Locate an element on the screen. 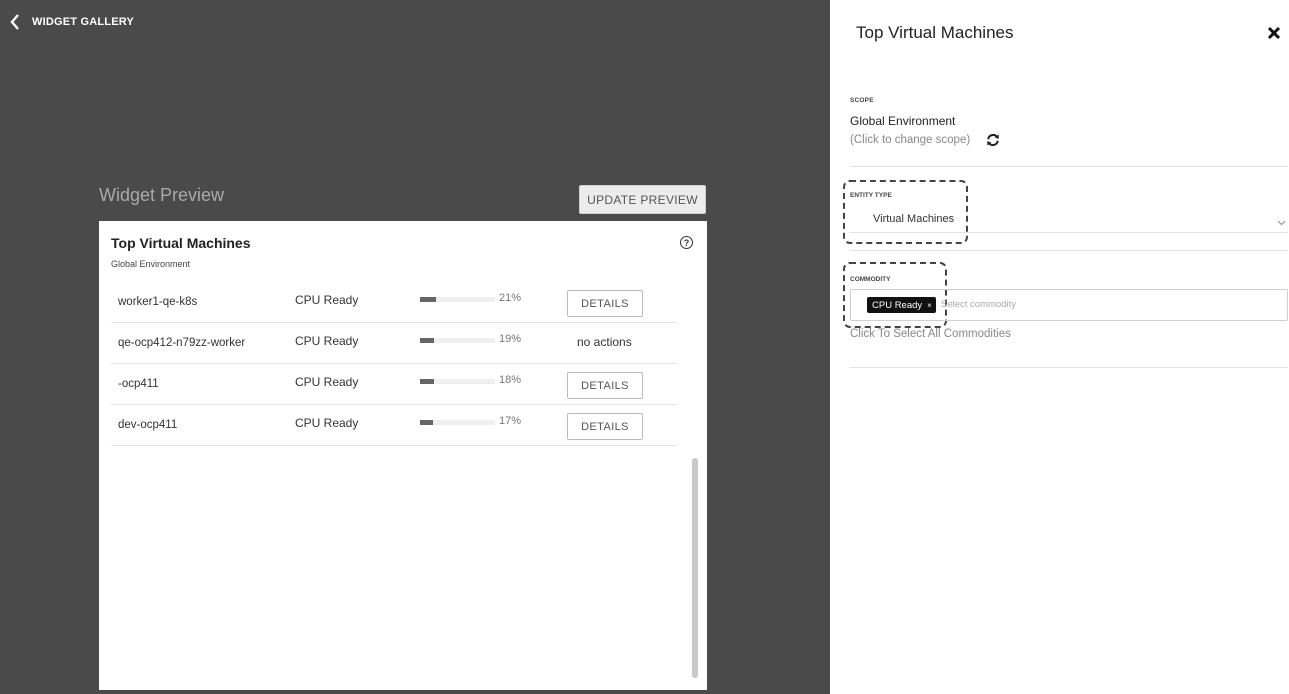  commodity-chip: CPU Ready × is located at coordinates (901, 305).